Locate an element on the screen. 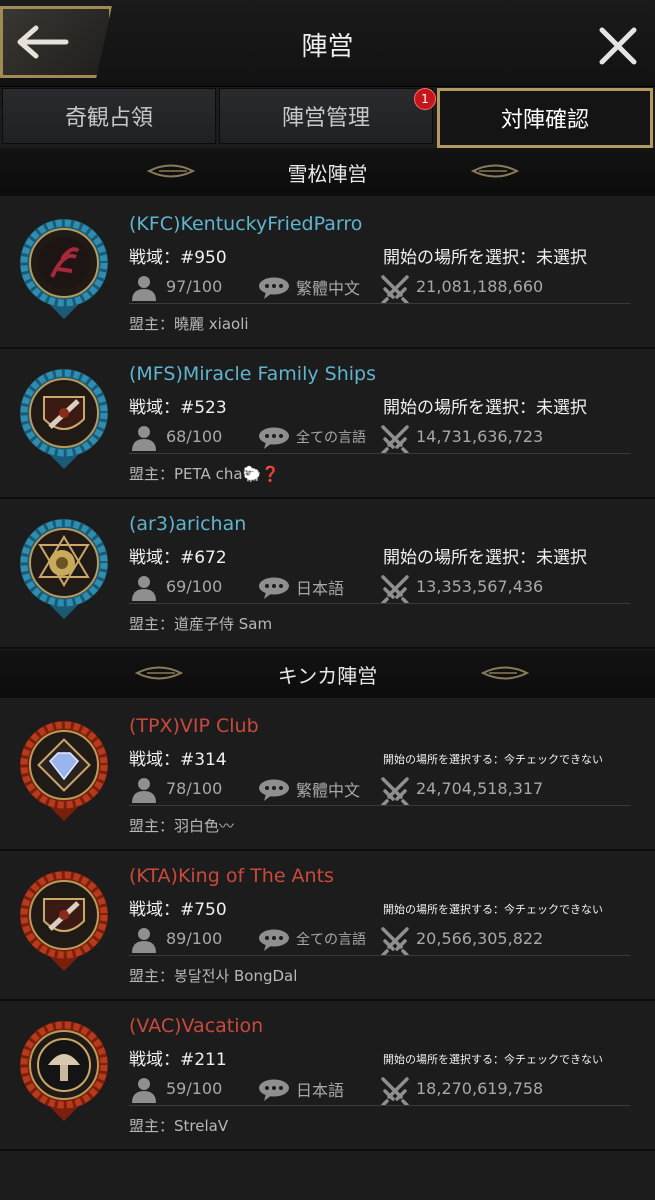  tab-wonder-occupation: 奇観占領 is located at coordinates (109, 116).